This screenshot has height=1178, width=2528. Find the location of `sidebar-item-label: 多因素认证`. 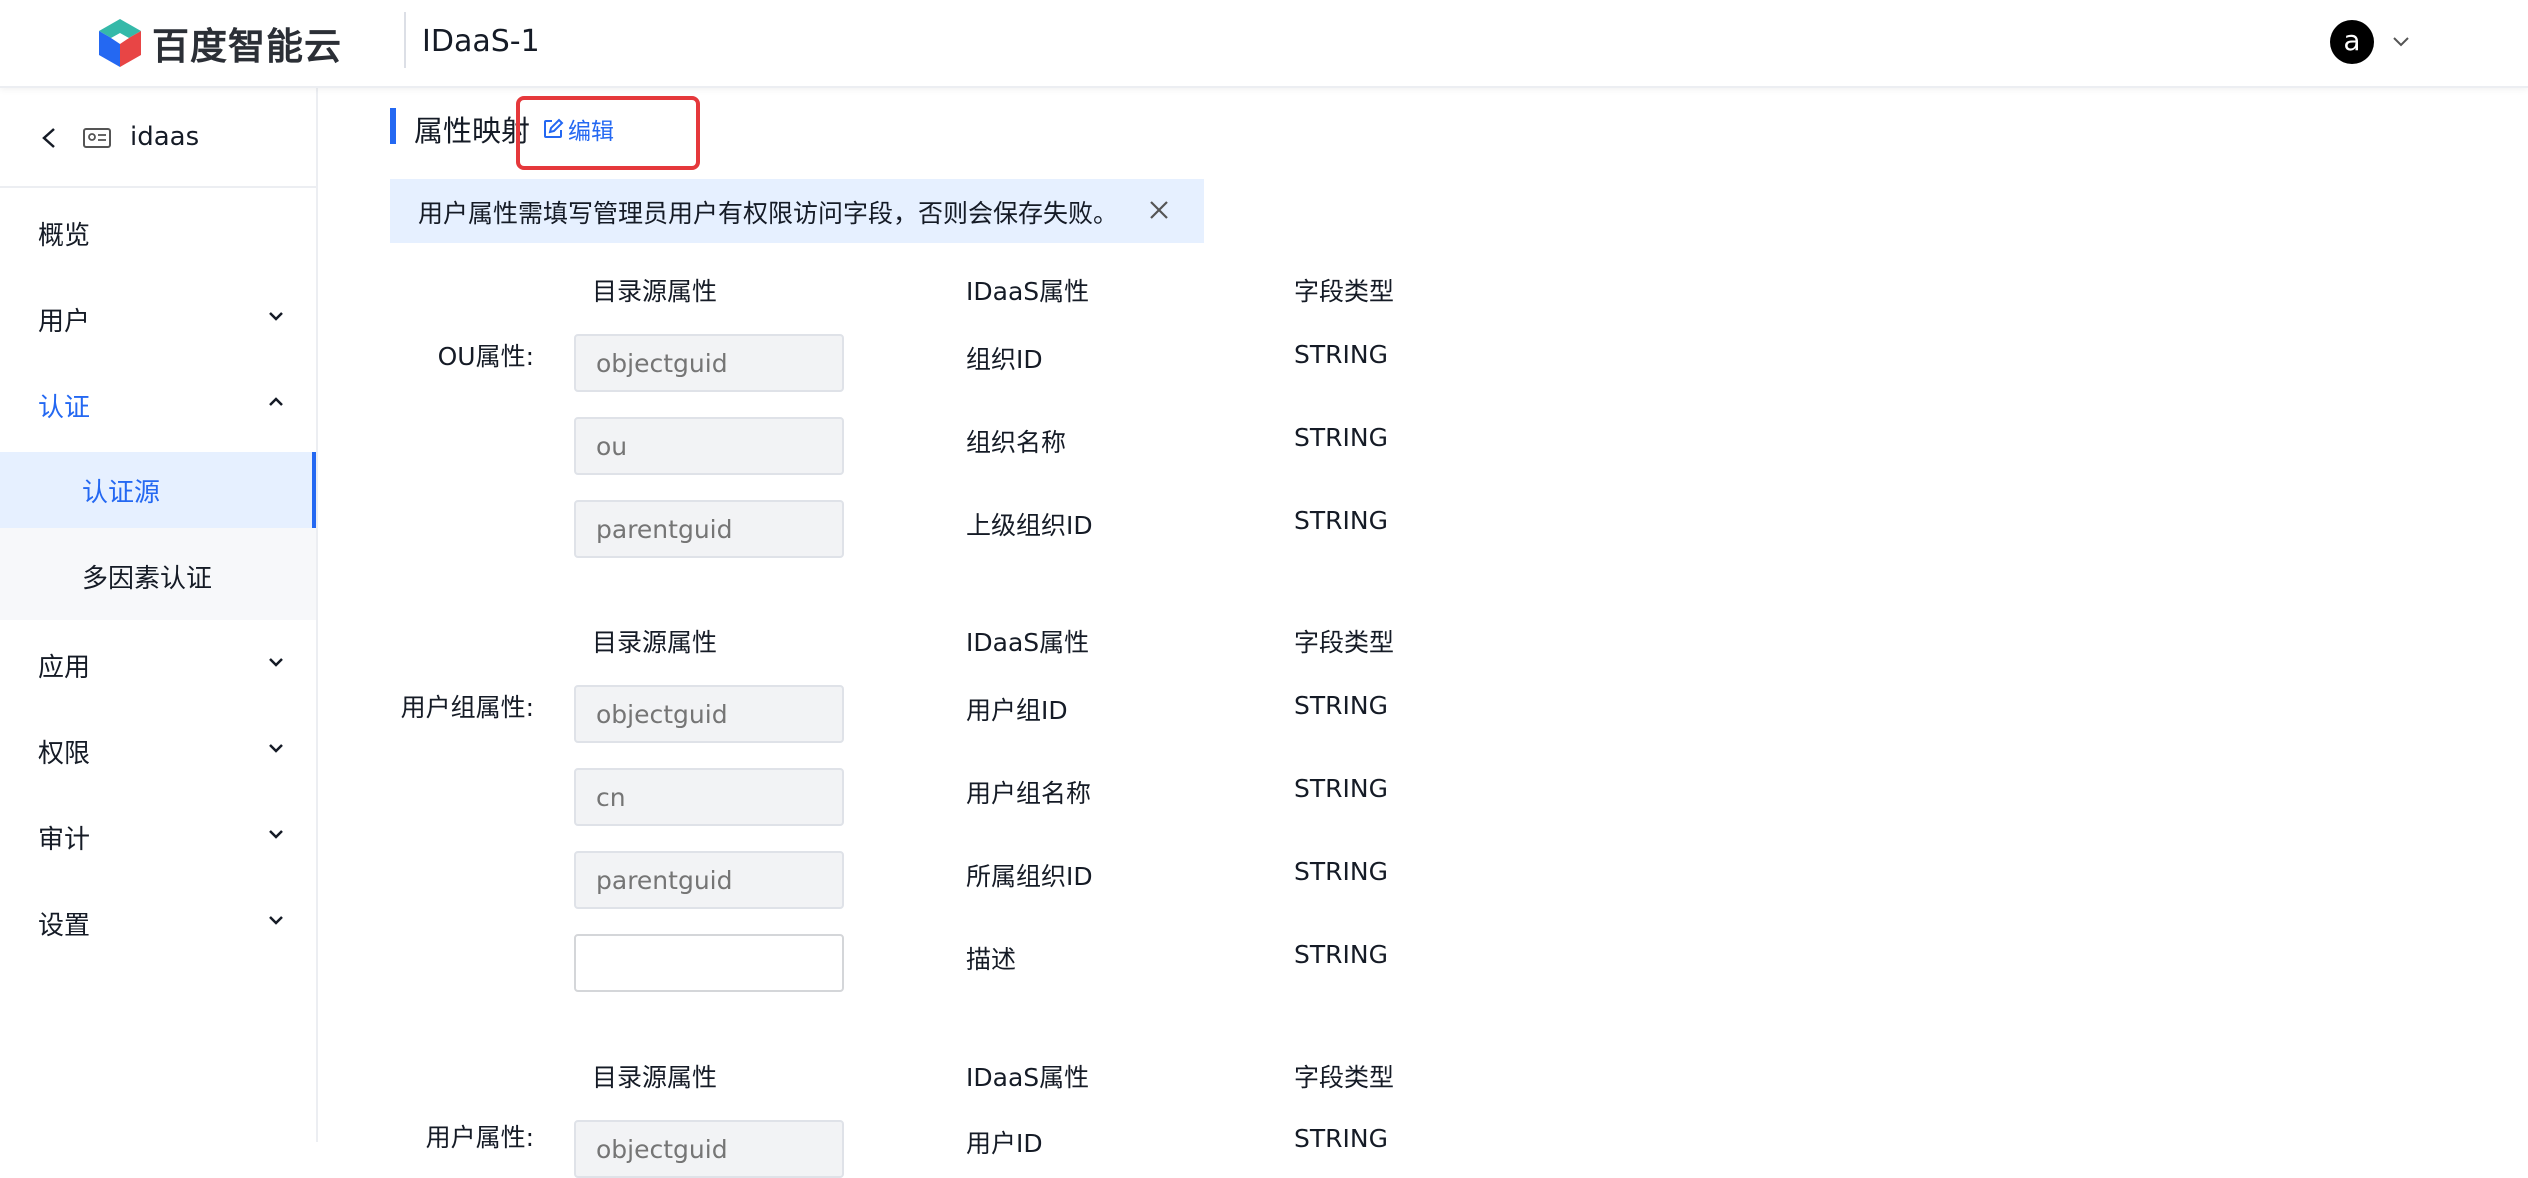

sidebar-item-label: 多因素认证 is located at coordinates (147, 579).